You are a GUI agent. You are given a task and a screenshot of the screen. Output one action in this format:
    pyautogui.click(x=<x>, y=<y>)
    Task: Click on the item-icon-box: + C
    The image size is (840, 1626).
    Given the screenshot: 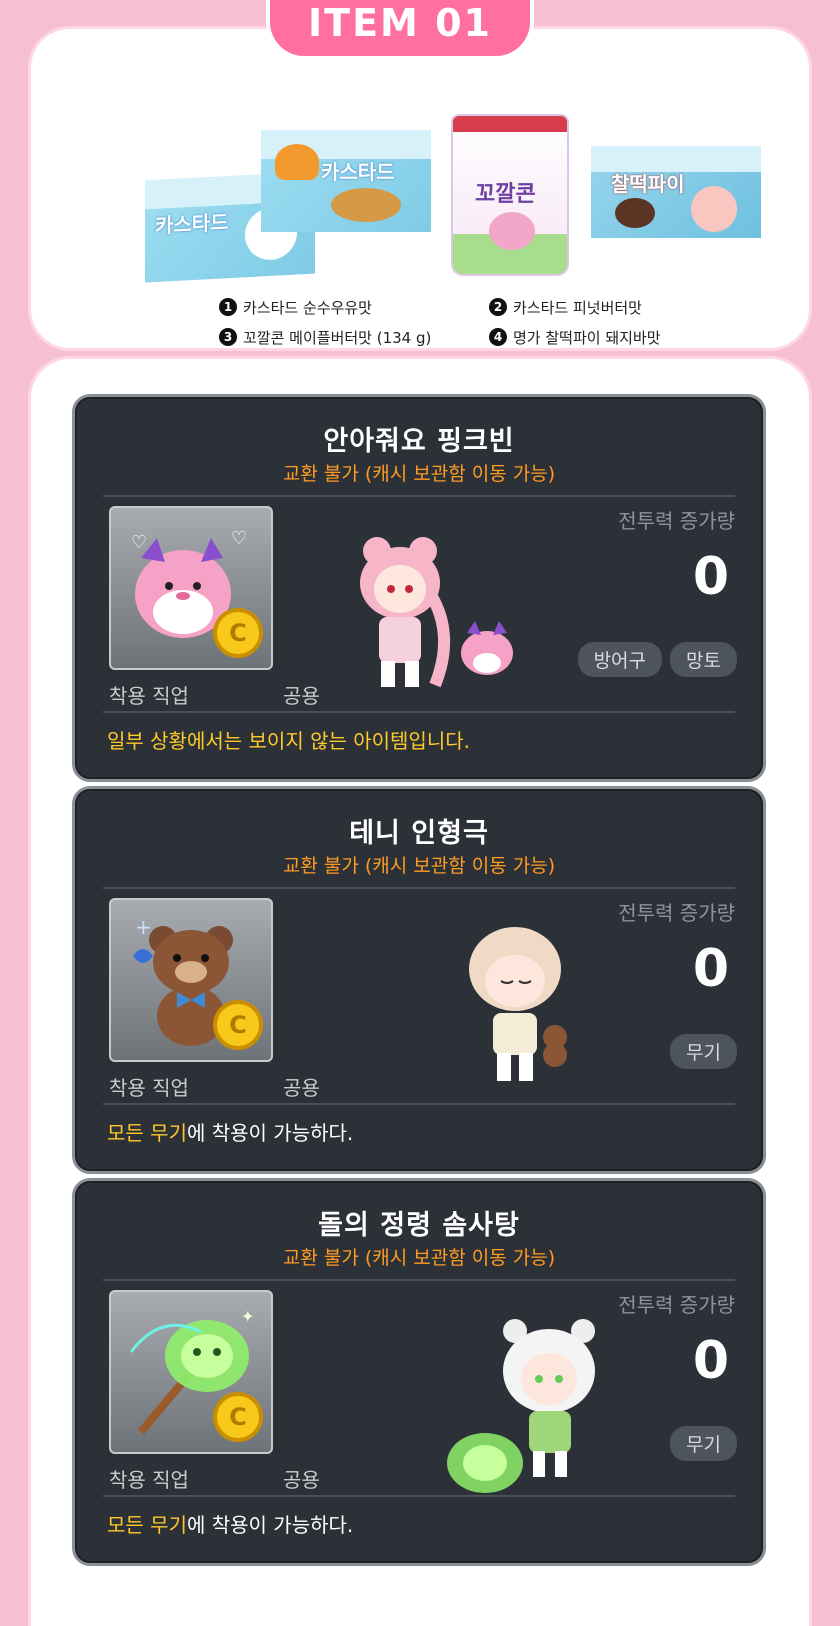 What is the action you would take?
    pyautogui.click(x=191, y=980)
    